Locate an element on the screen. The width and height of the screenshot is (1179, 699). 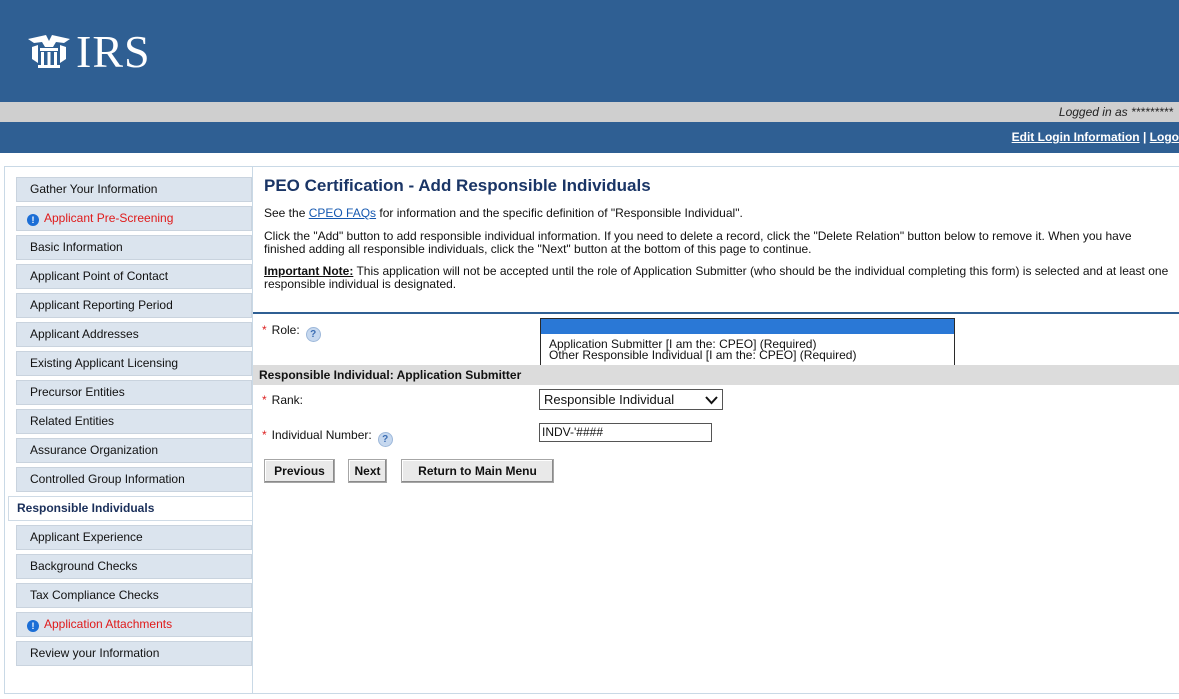
logout-link: Logo is located at coordinates (1164, 137).